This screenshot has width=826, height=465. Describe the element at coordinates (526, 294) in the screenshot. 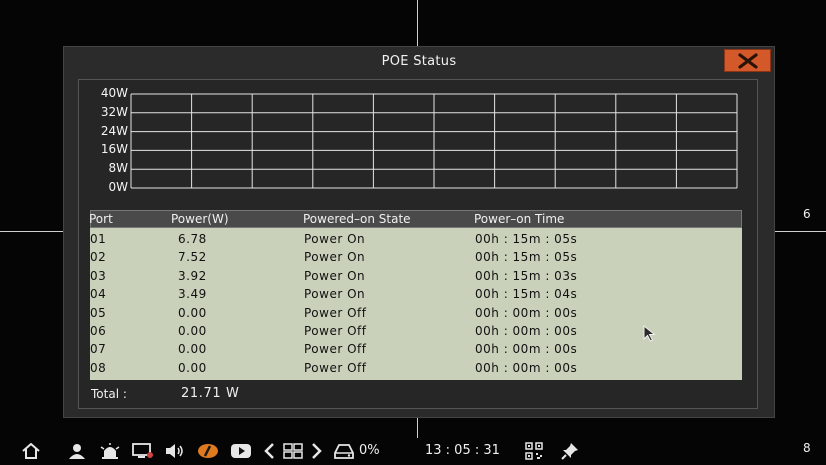

I see `cell-time: 00h : 15m : 04s` at that location.